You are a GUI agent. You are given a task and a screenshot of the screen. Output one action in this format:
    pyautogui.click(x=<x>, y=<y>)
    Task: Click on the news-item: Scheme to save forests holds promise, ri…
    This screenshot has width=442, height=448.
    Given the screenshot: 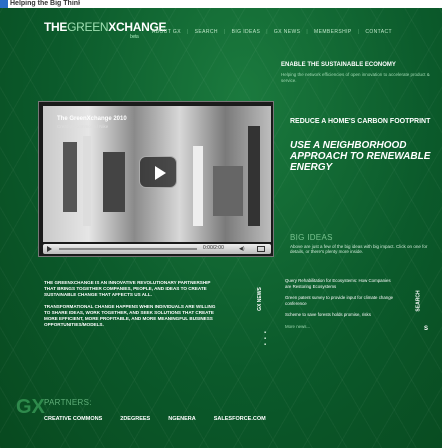 What is the action you would take?
    pyautogui.click(x=341, y=315)
    